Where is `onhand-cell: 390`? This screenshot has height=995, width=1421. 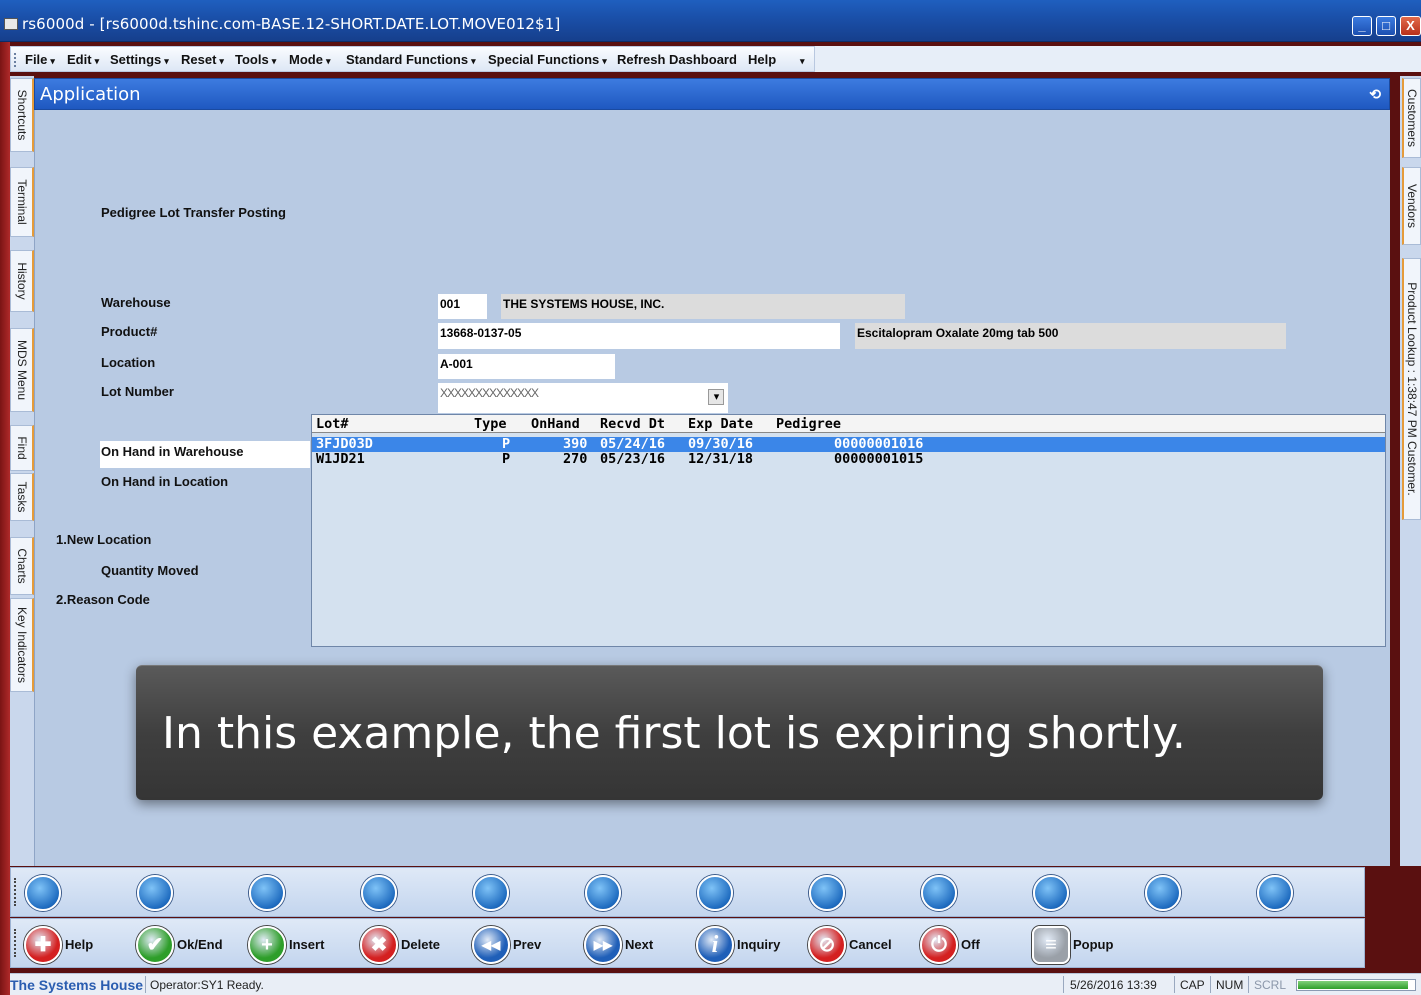
onhand-cell: 390 is located at coordinates (575, 444).